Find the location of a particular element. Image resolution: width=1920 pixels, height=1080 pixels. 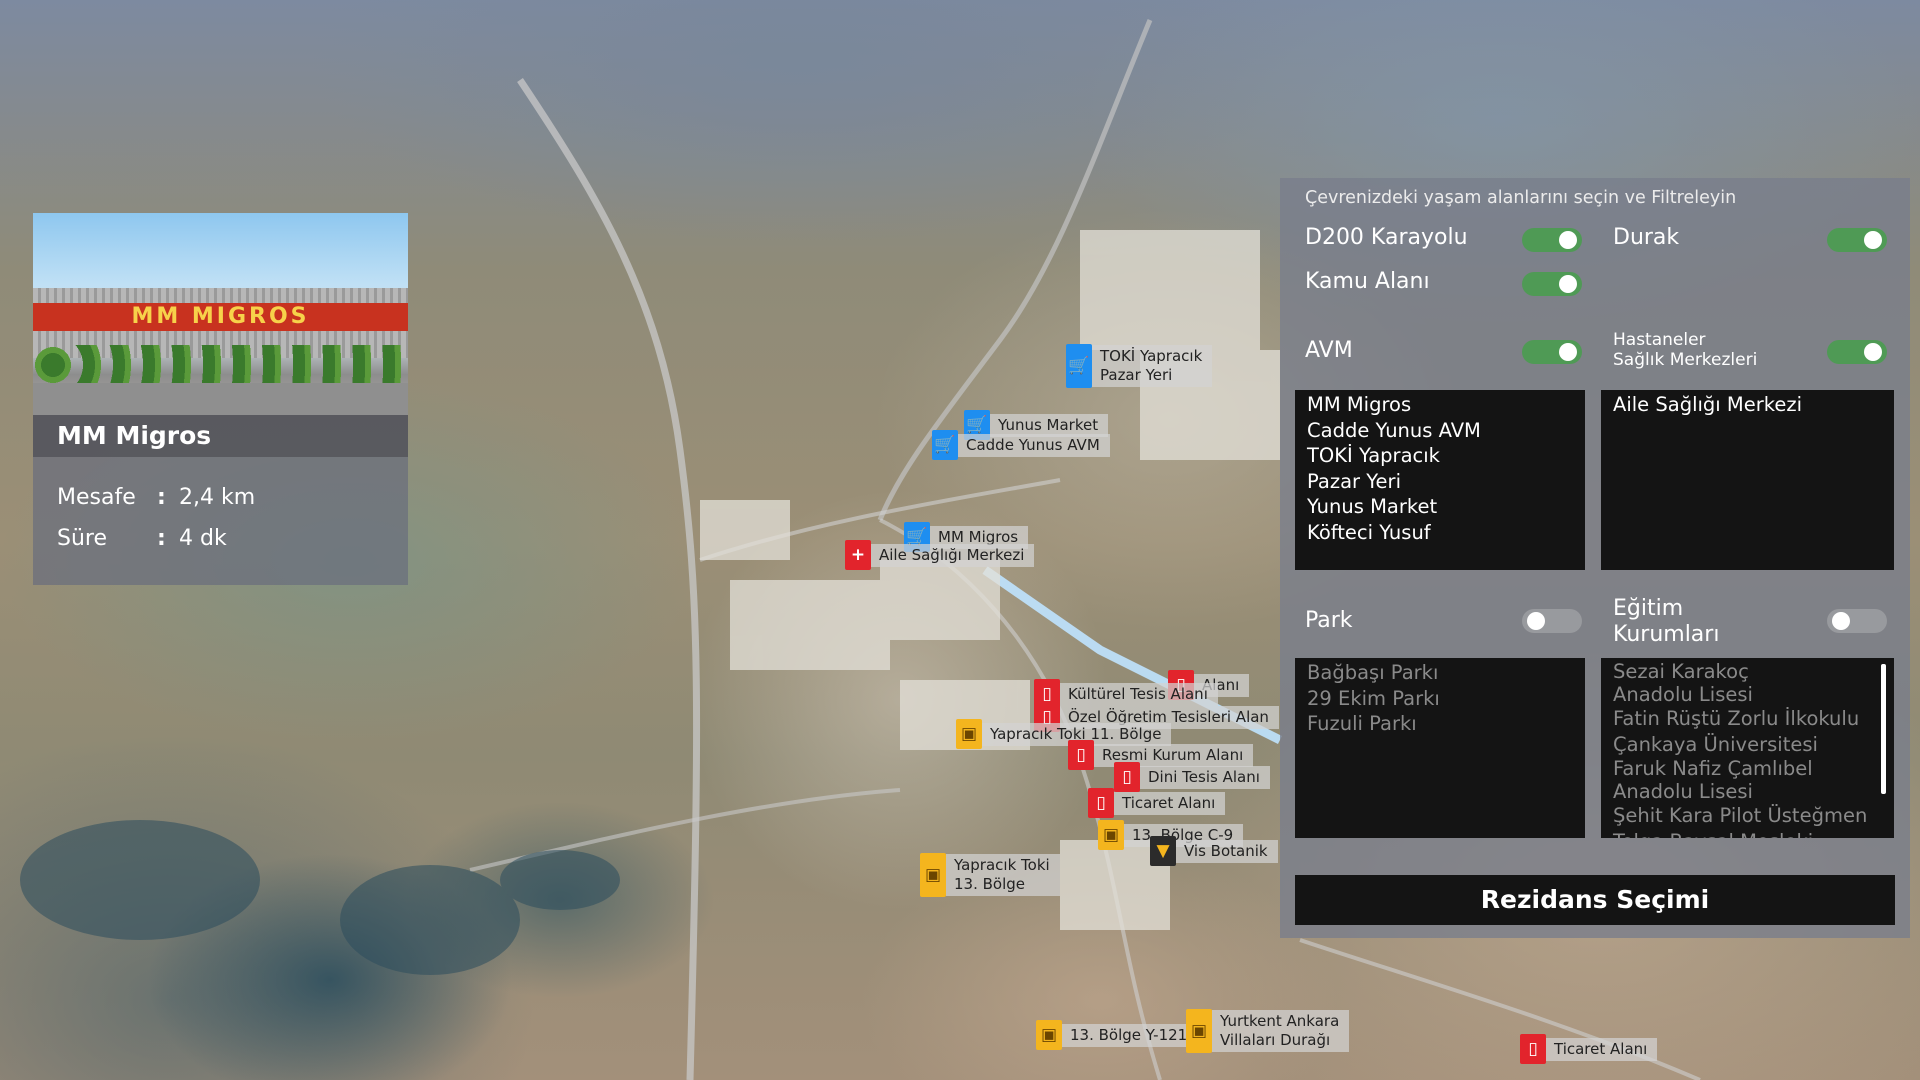

photo-road is located at coordinates (220, 399).